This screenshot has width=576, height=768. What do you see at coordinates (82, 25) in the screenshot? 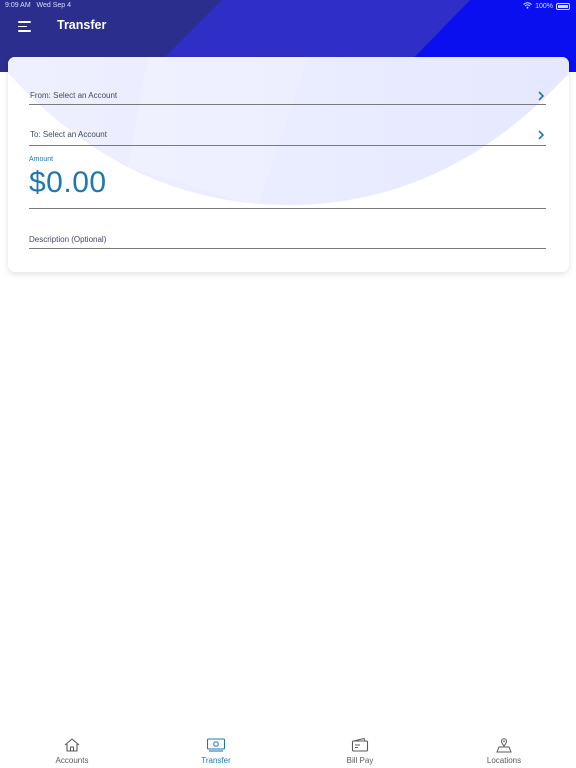
I see `page-title: Transfer` at bounding box center [82, 25].